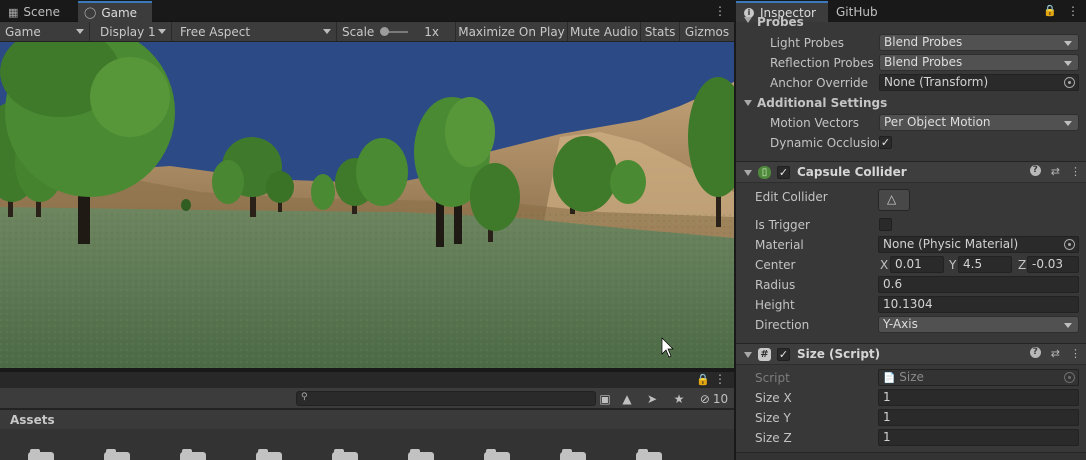  What do you see at coordinates (720, 11) in the screenshot?
I see `game-tab-menu-icon: ⋮` at bounding box center [720, 11].